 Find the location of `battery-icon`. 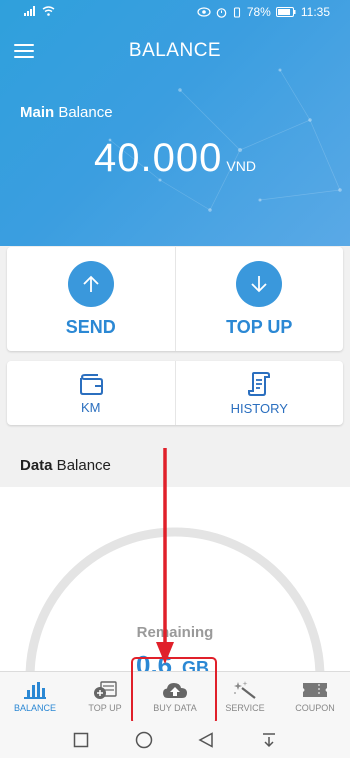

battery-icon is located at coordinates (285, 12).